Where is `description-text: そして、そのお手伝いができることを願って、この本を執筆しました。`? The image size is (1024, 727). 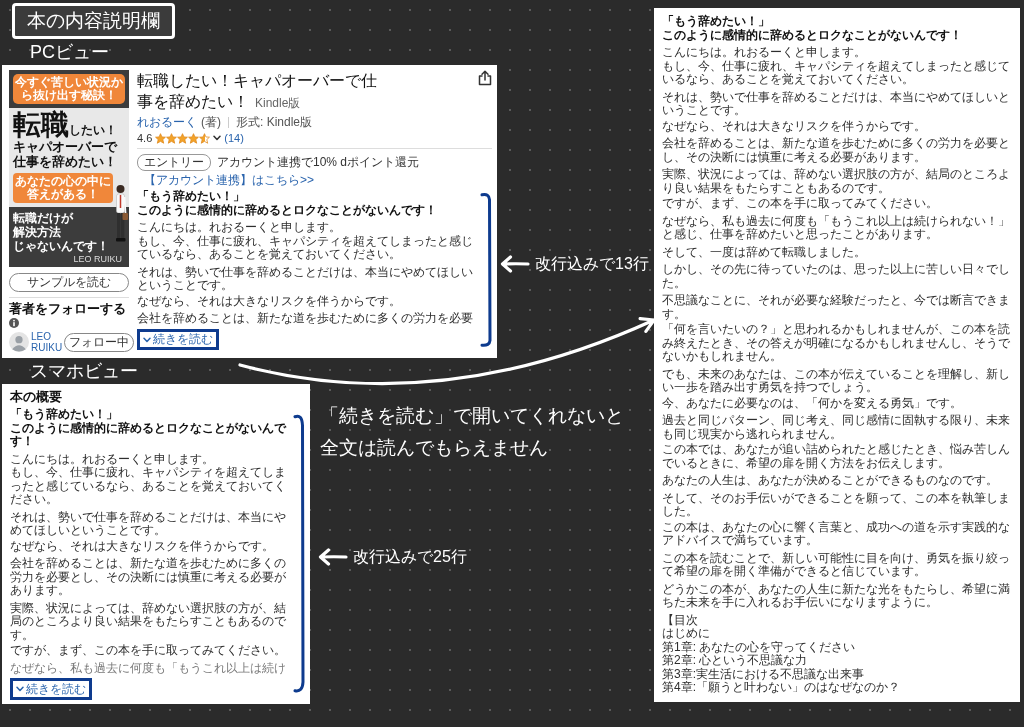 description-text: そして、そのお手伝いができることを願って、この本を執筆しました。 is located at coordinates (836, 505).